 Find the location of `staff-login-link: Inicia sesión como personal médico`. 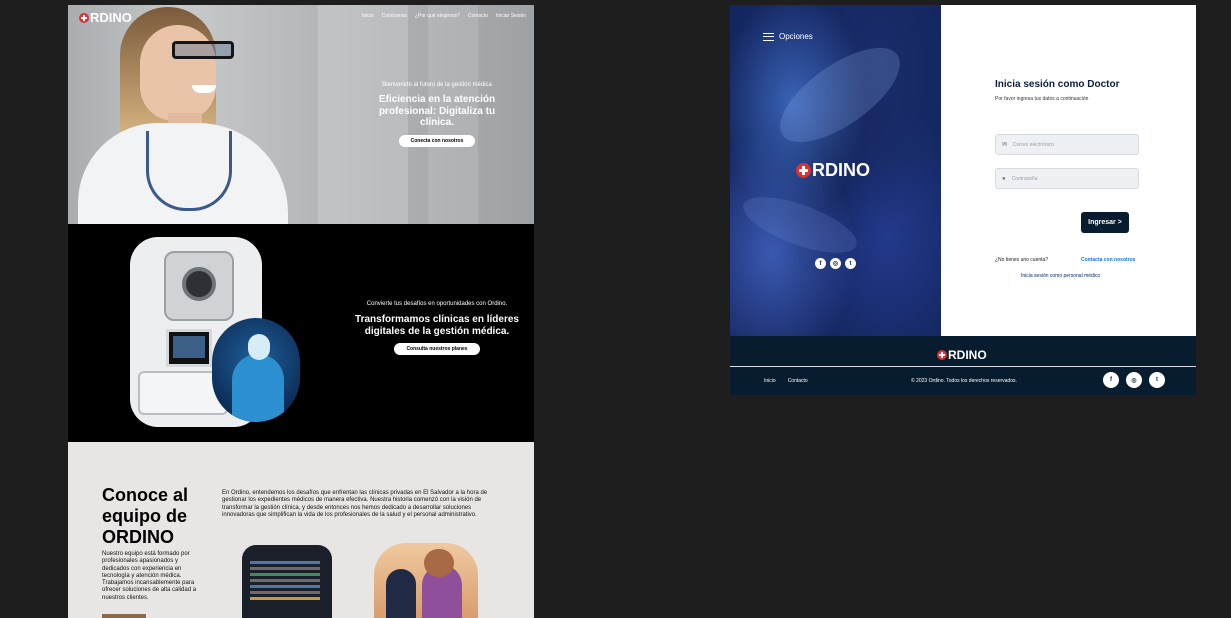

staff-login-link: Inicia sesión como personal médico is located at coordinates (1060, 276).